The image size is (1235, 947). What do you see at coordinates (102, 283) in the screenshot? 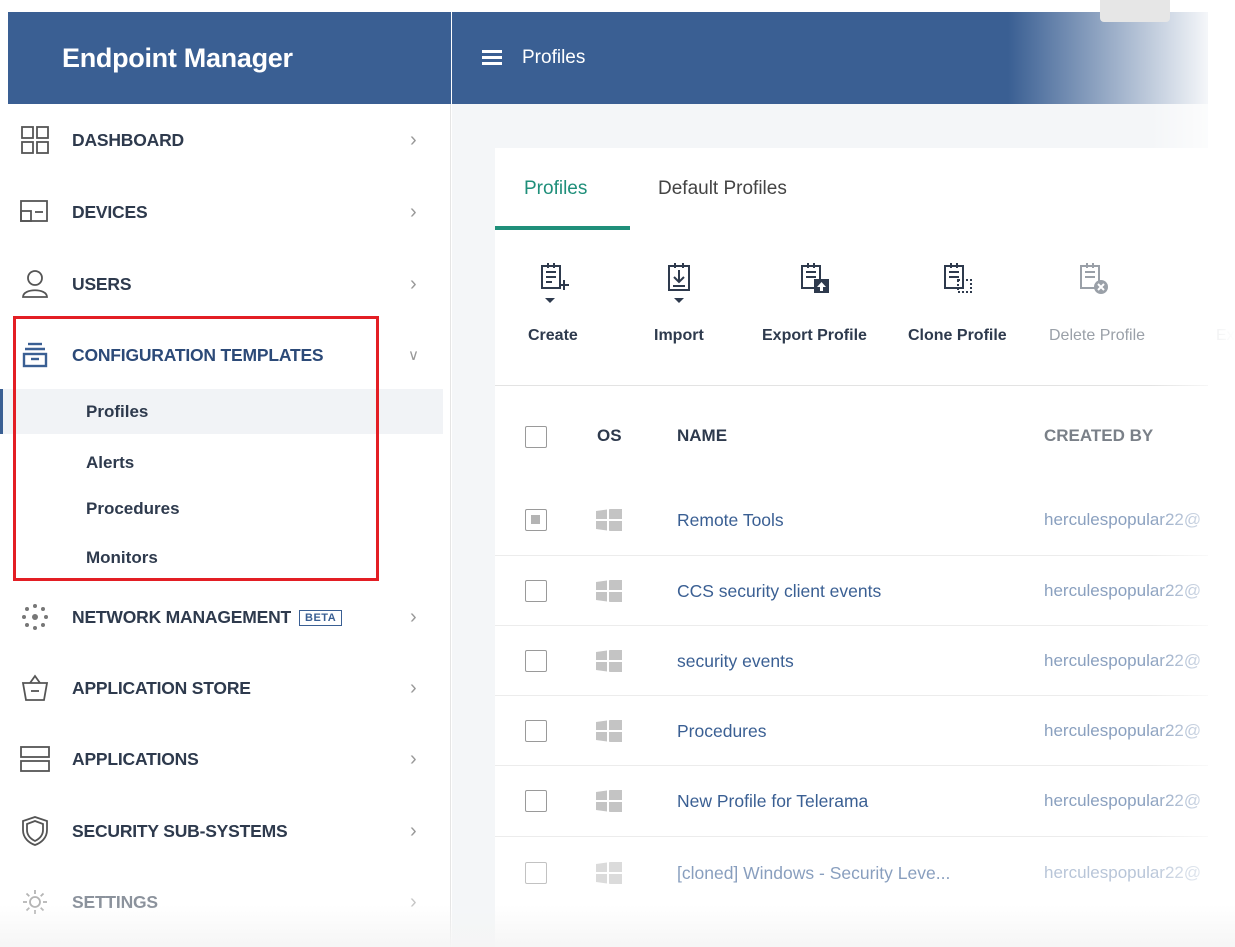
I see `sidebar-item-label: USERS` at bounding box center [102, 283].